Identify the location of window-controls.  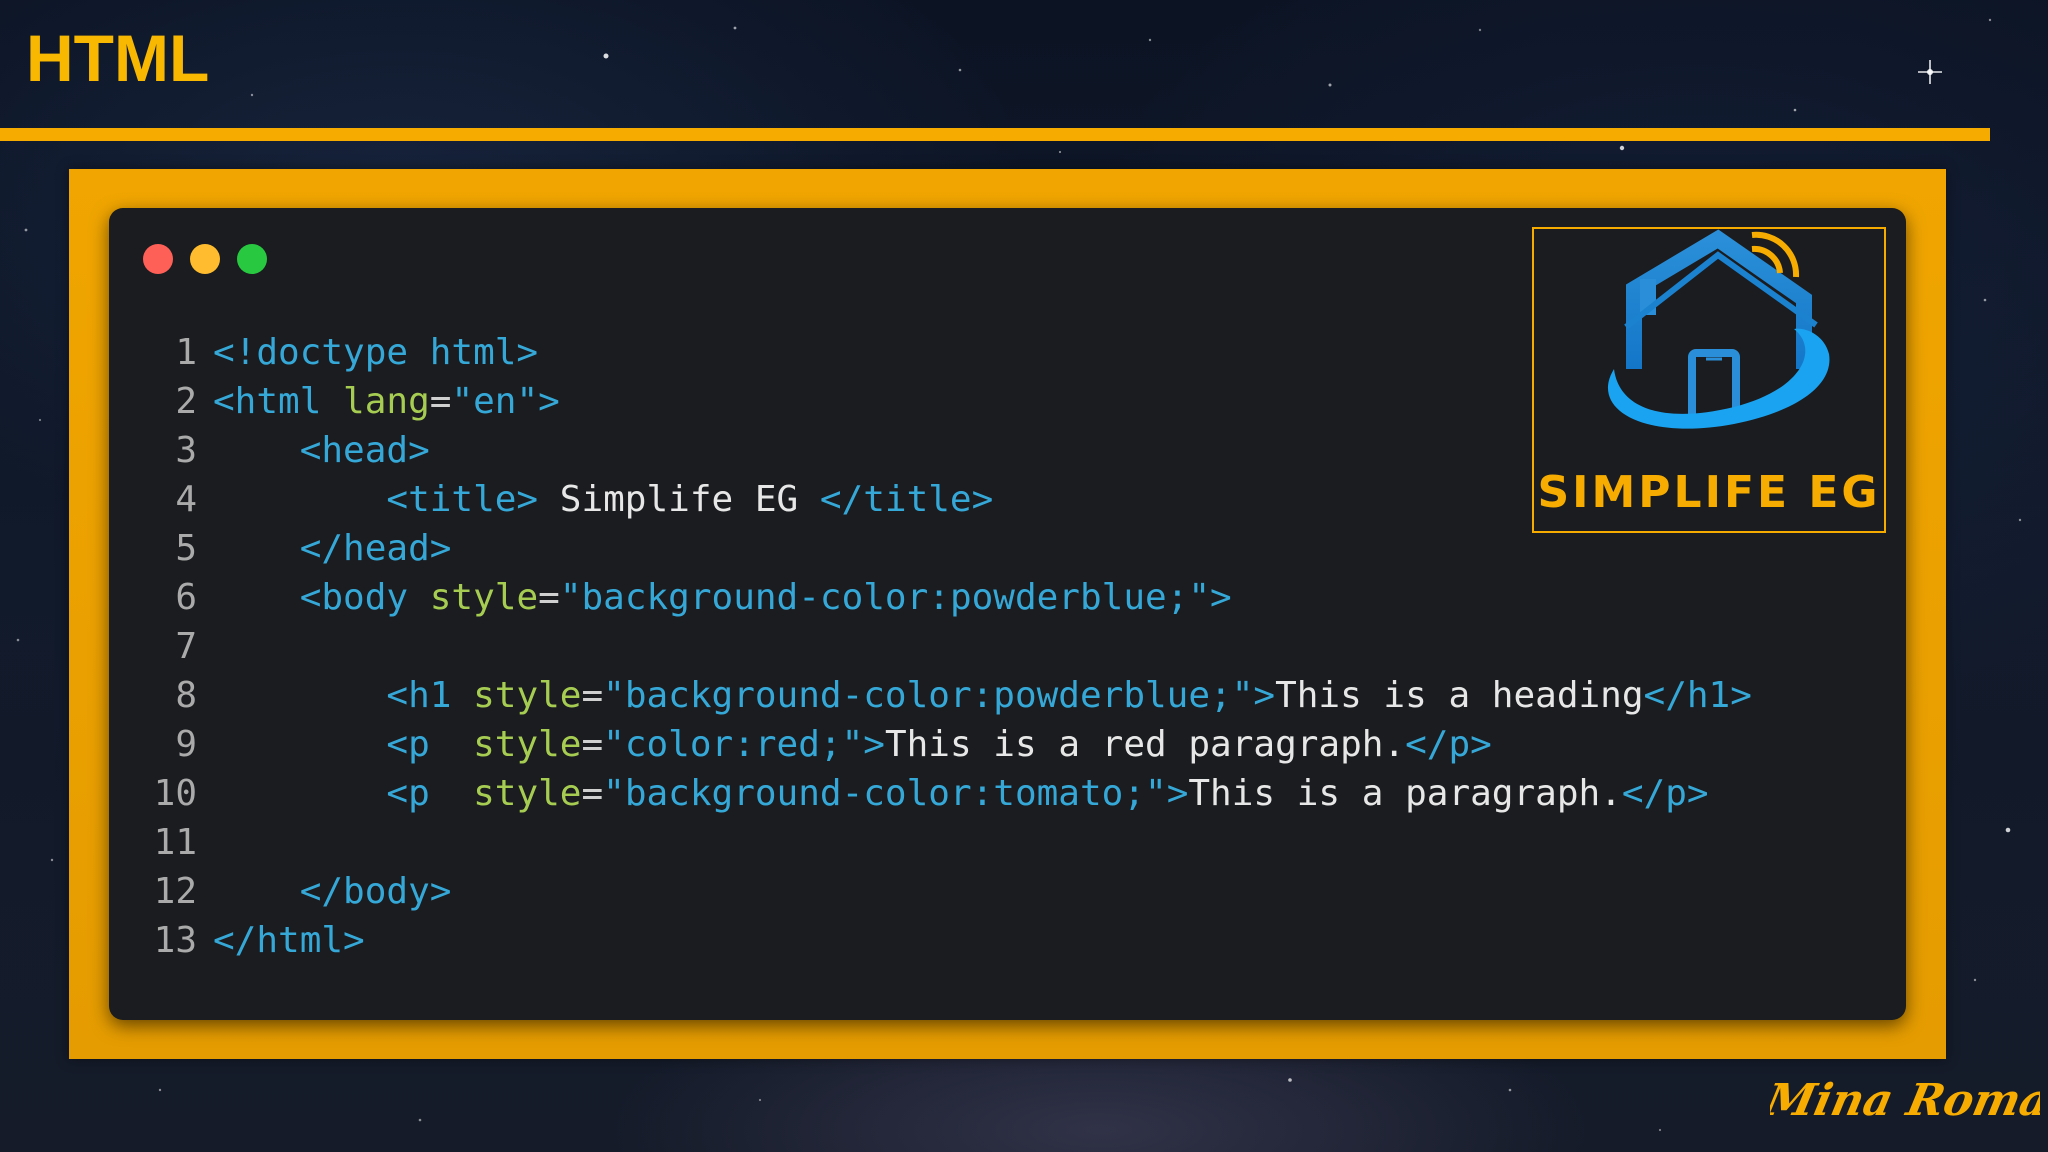
(205, 259).